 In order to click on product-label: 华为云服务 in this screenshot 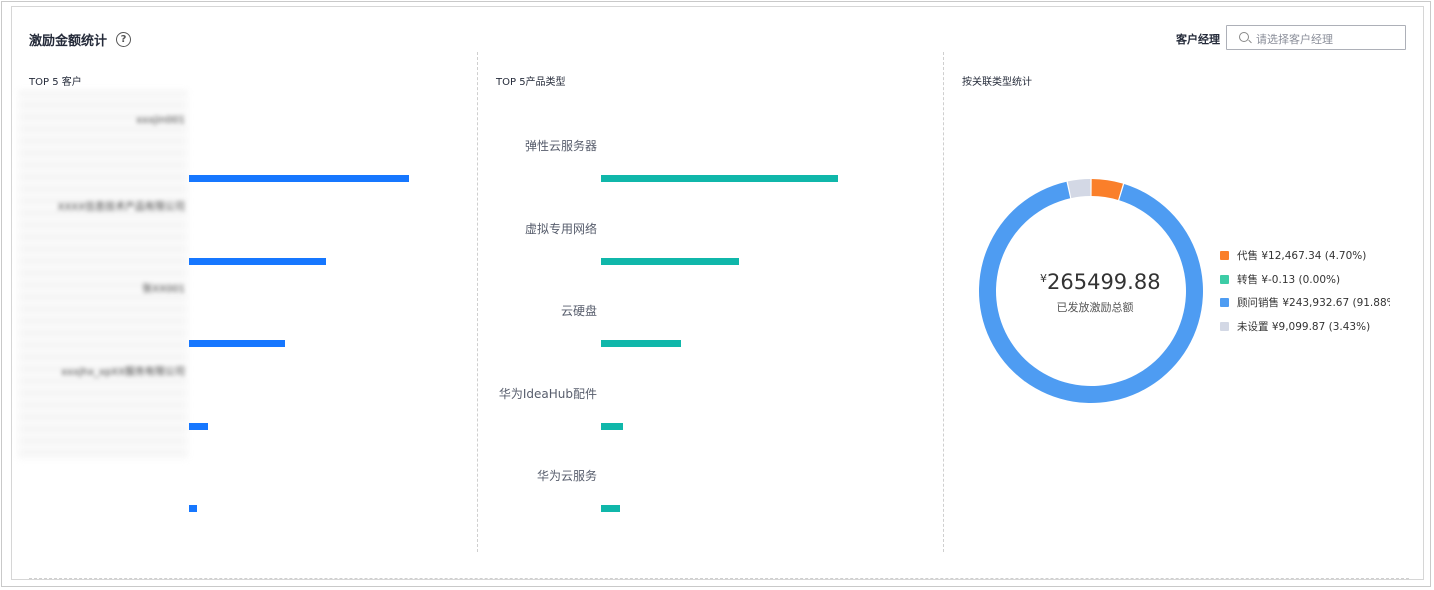, I will do `click(566, 476)`.